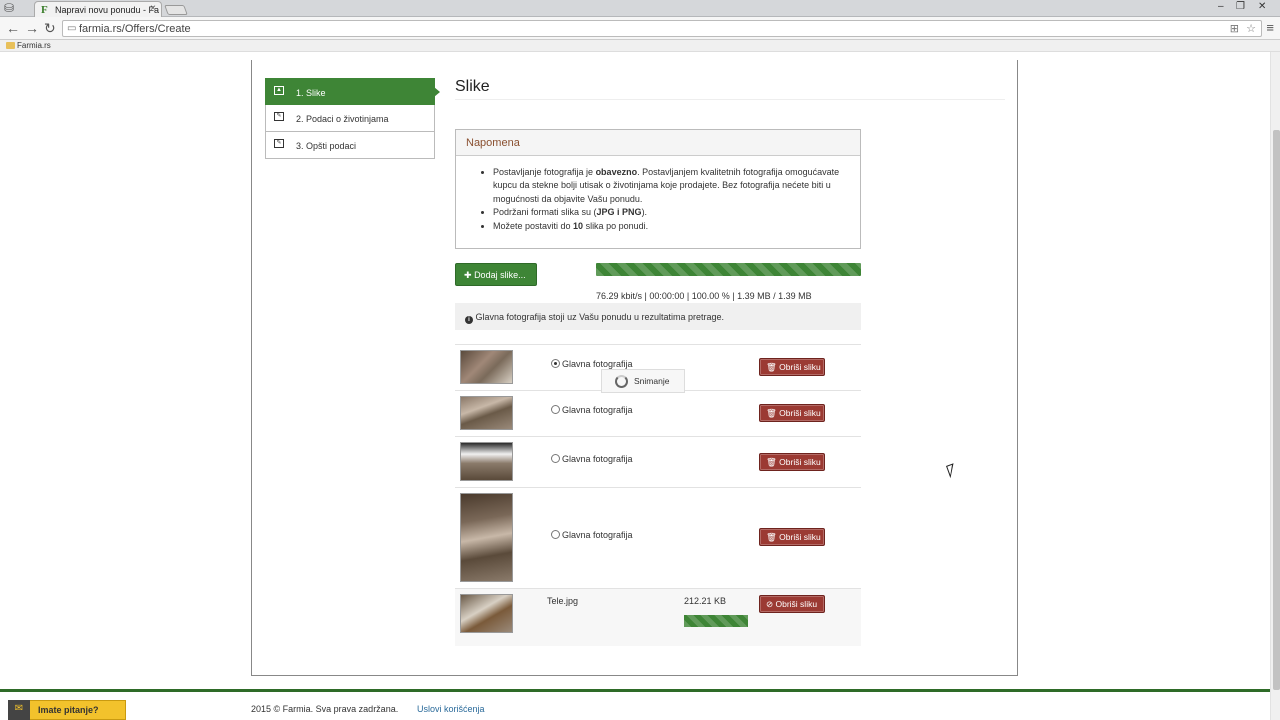 This screenshot has width=1280, height=720. I want to click on back-icon: ←, so click(13, 28).